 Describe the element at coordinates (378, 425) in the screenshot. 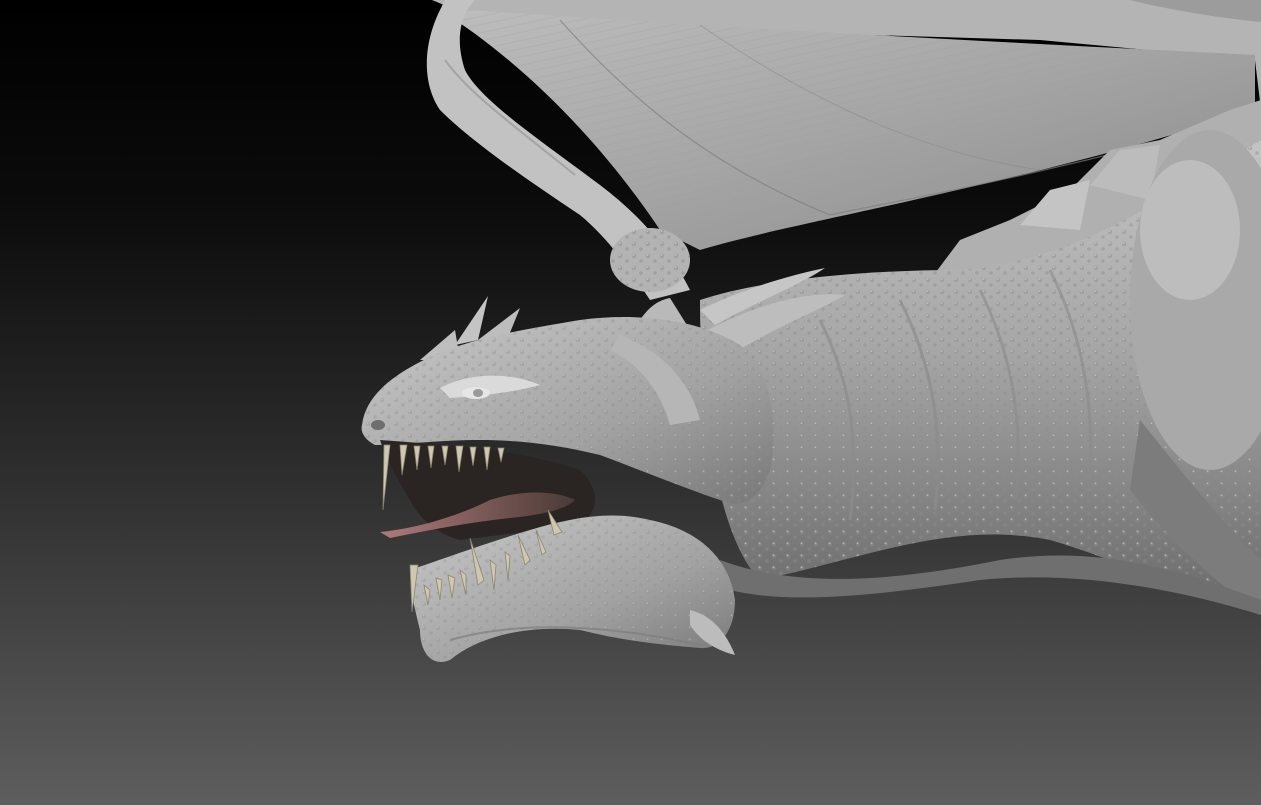

I see `nostril` at that location.